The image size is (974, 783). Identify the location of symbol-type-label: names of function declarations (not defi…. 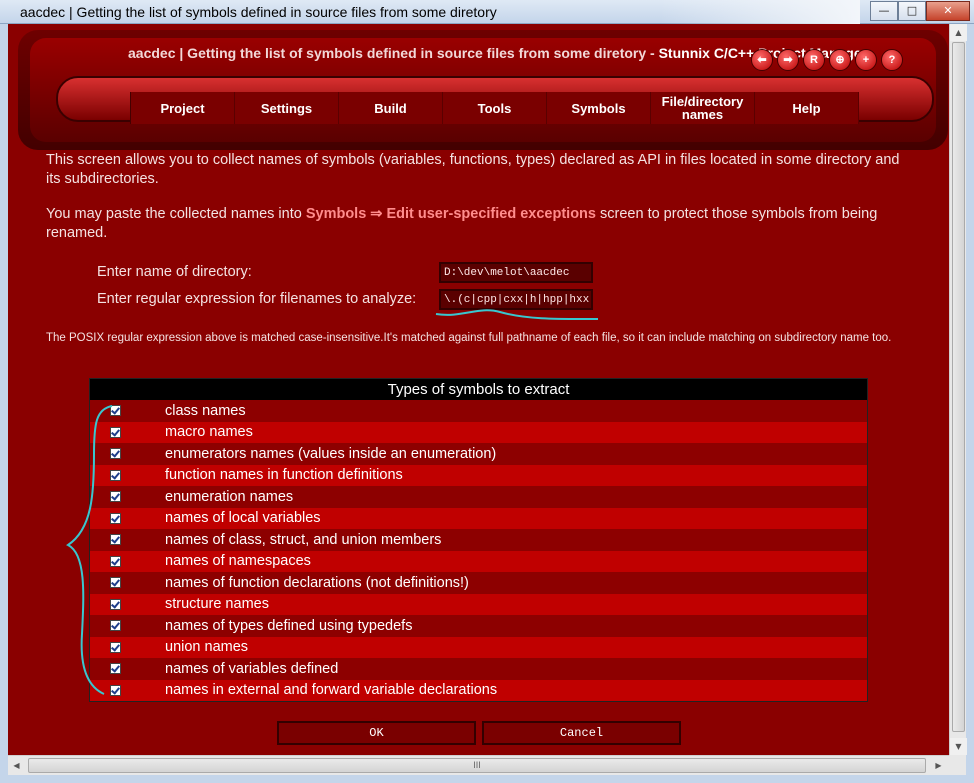
(317, 582).